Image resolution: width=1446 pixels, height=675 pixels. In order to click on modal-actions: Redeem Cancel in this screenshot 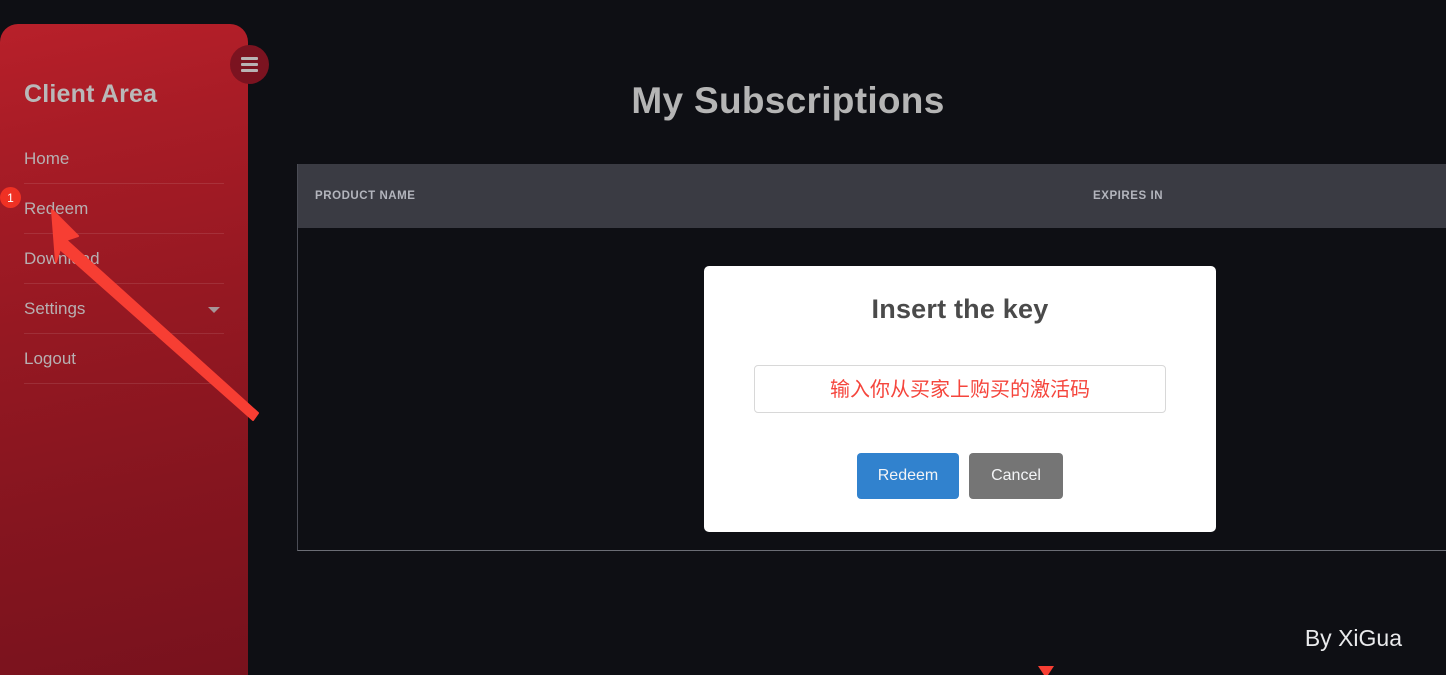, I will do `click(960, 476)`.